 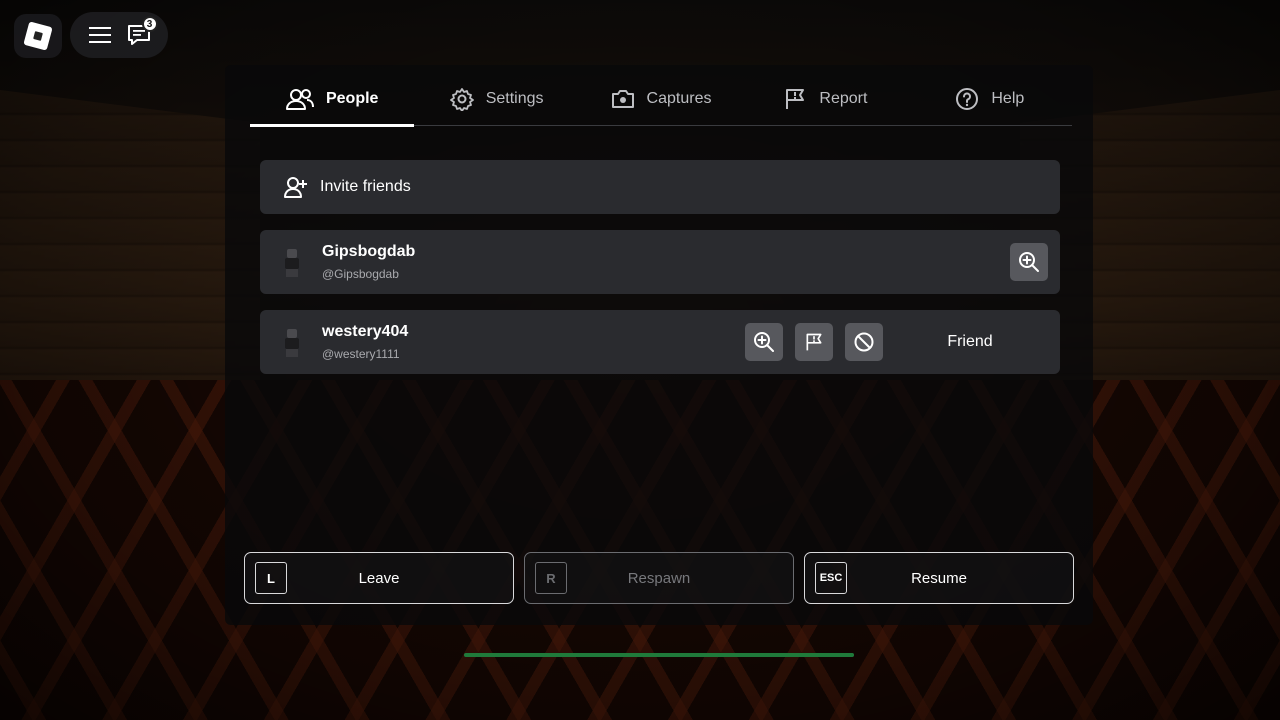 I want to click on loading-progress-bar, so click(x=659, y=655).